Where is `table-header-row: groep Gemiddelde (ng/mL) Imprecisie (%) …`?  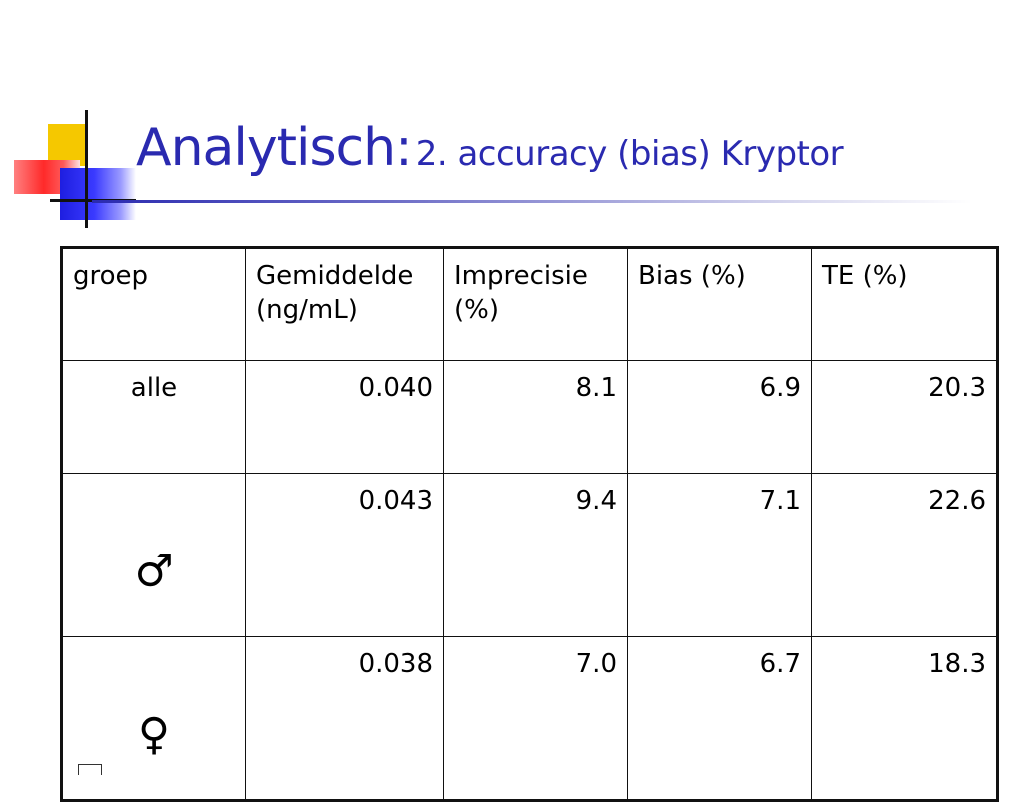 table-header-row: groep Gemiddelde (ng/mL) Imprecisie (%) … is located at coordinates (529, 304).